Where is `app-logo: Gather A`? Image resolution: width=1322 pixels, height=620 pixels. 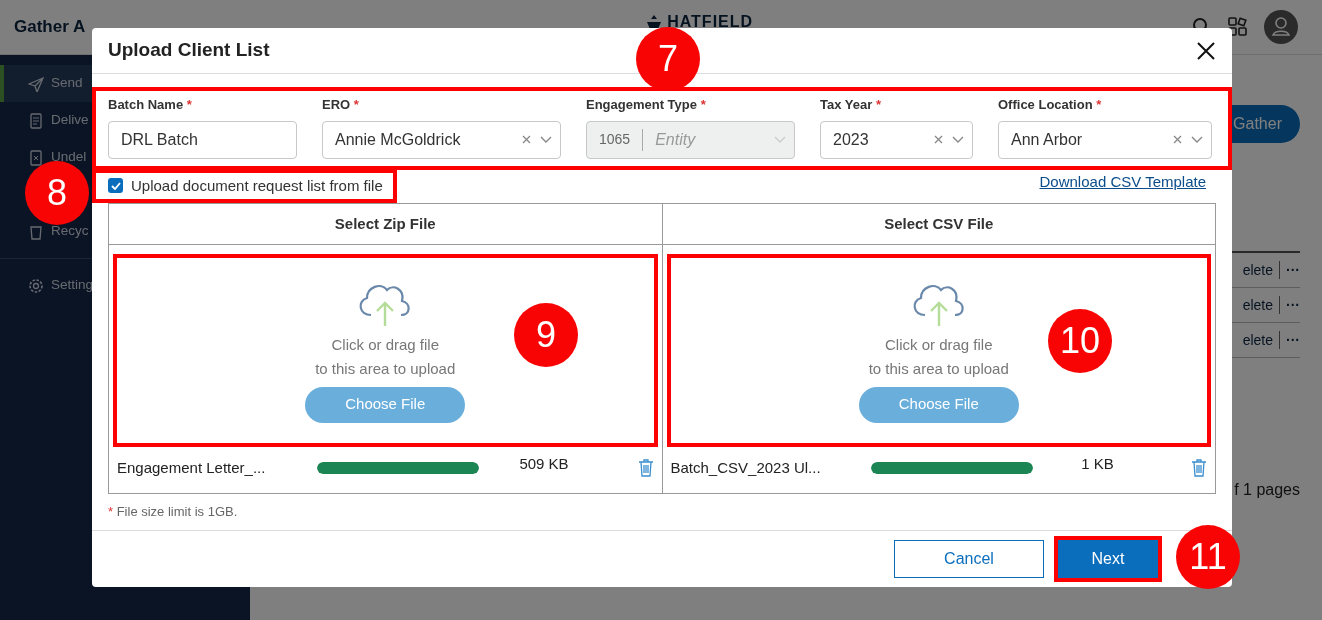
app-logo: Gather A is located at coordinates (49, 27).